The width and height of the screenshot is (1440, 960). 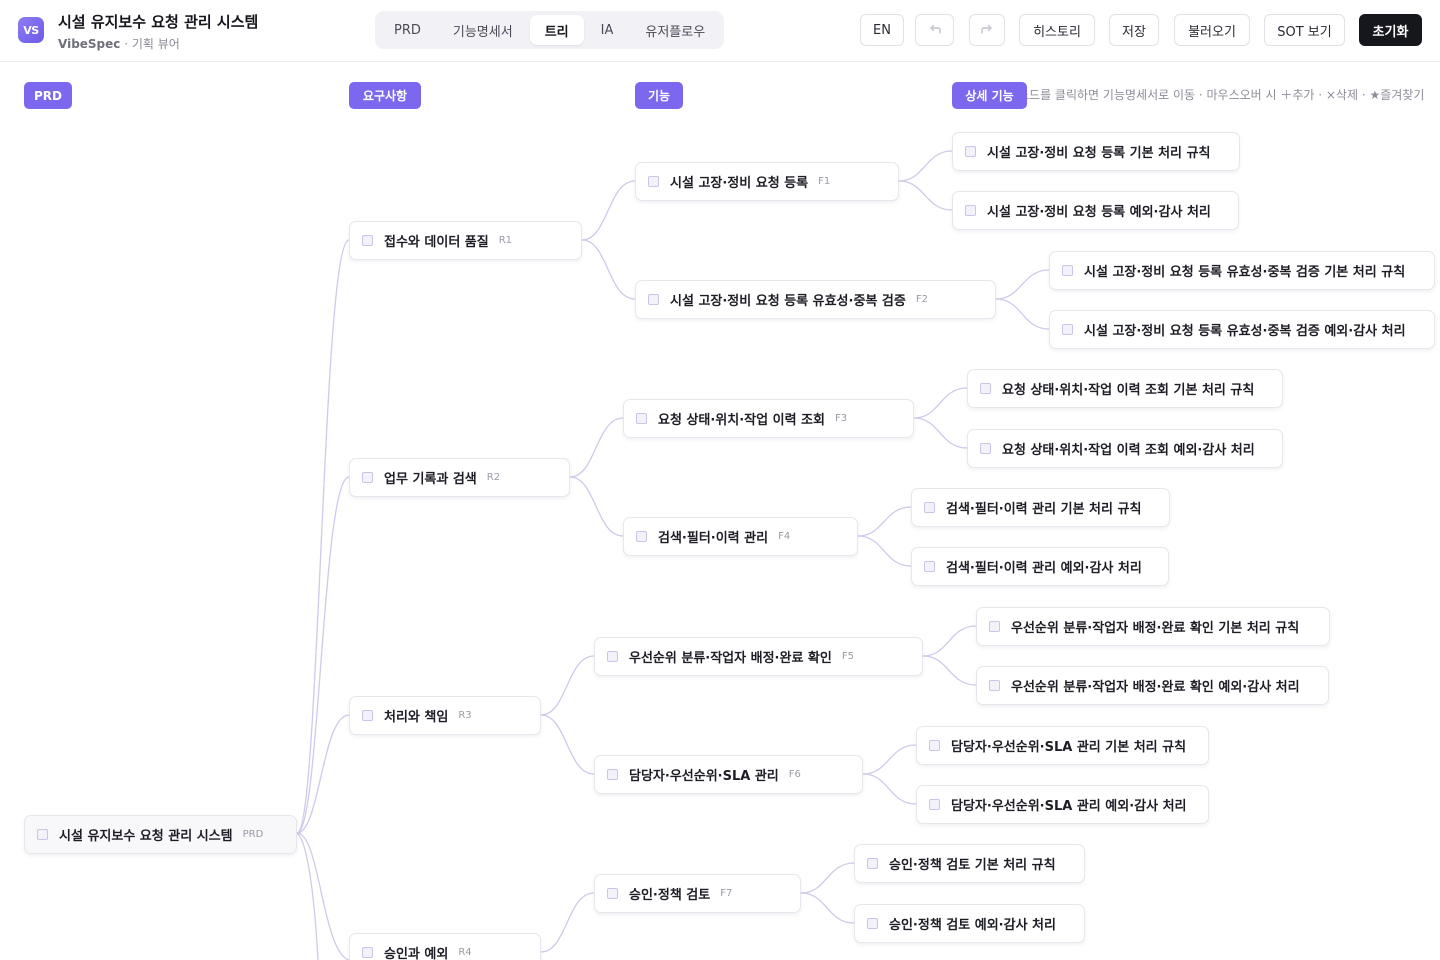 What do you see at coordinates (505, 240) in the screenshot?
I see `node-id: R1` at bounding box center [505, 240].